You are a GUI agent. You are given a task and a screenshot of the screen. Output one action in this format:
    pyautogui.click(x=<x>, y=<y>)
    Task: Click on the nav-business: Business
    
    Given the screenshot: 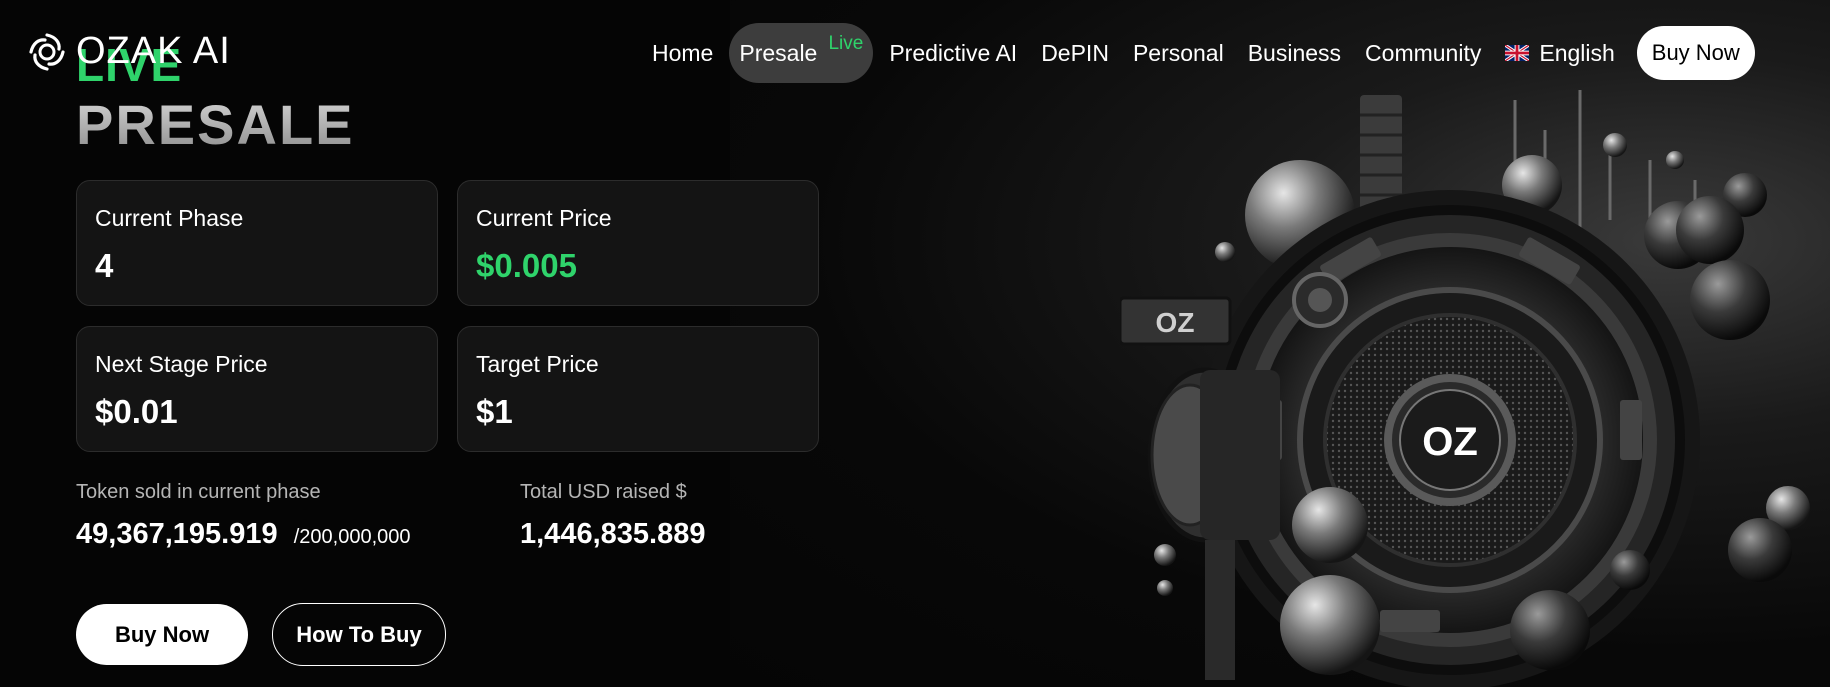 What is the action you would take?
    pyautogui.click(x=1294, y=53)
    